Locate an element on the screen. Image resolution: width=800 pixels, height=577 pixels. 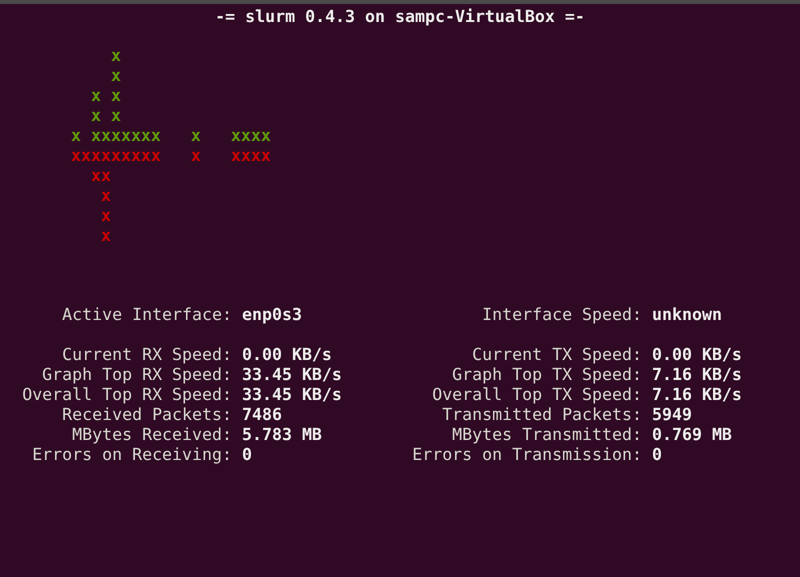
stat-value: unknown is located at coordinates (687, 315).